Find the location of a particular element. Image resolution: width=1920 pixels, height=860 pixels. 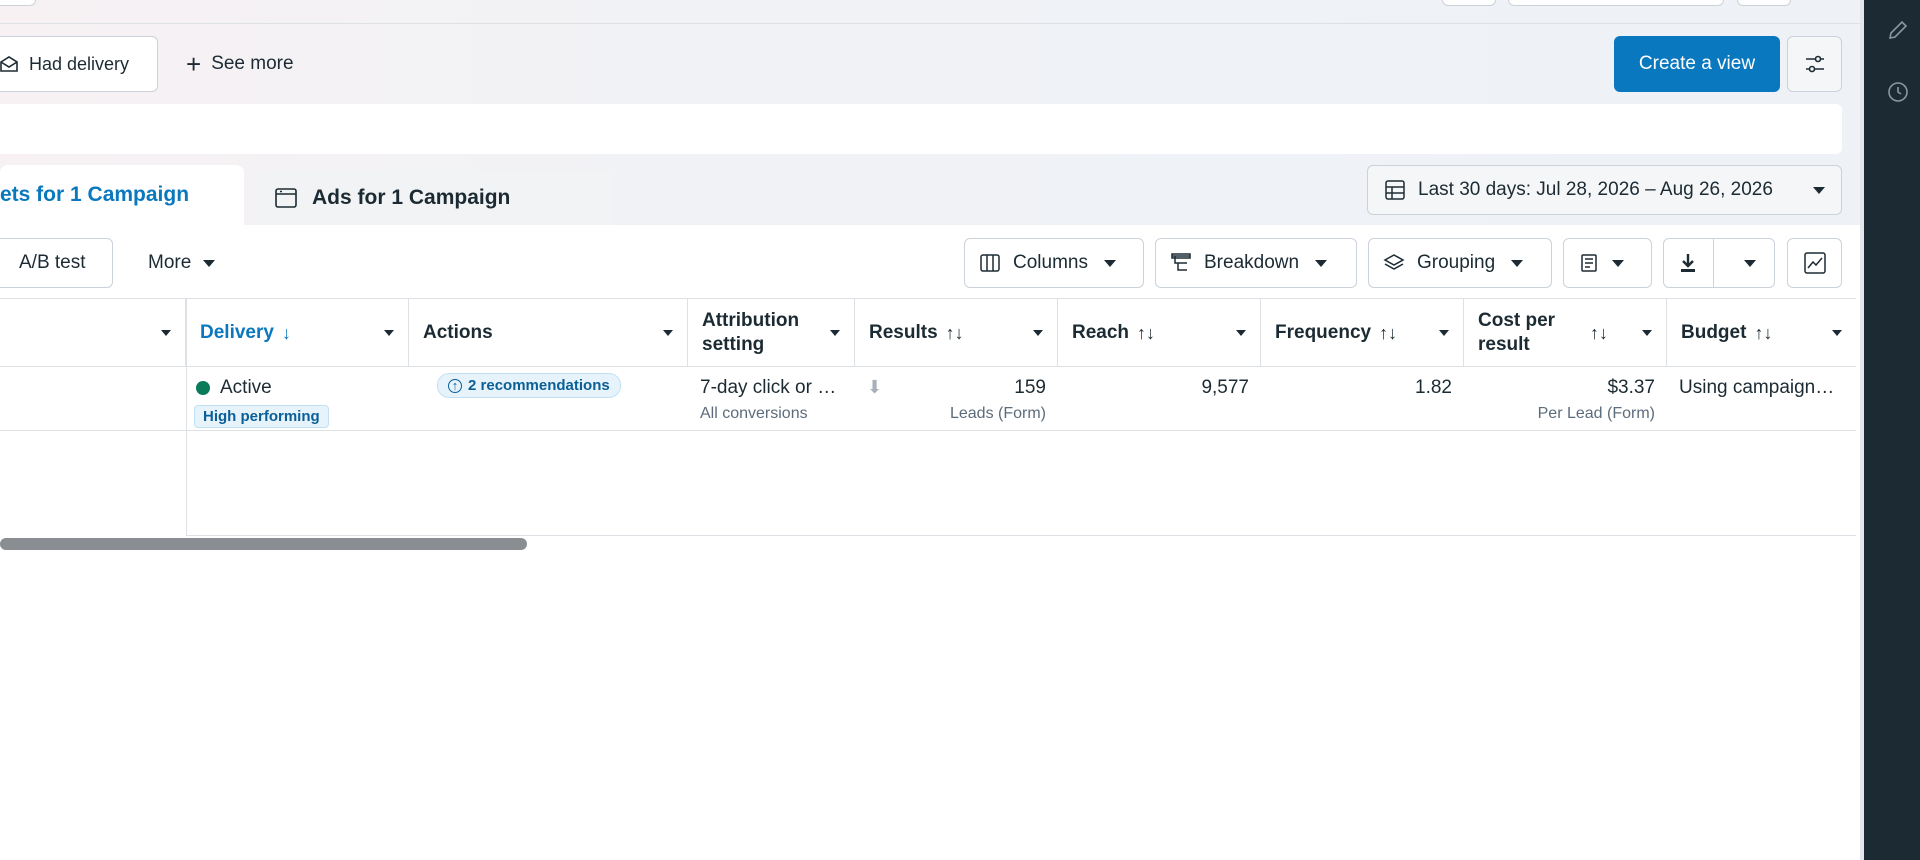

plus-icon: + is located at coordinates (194, 64).